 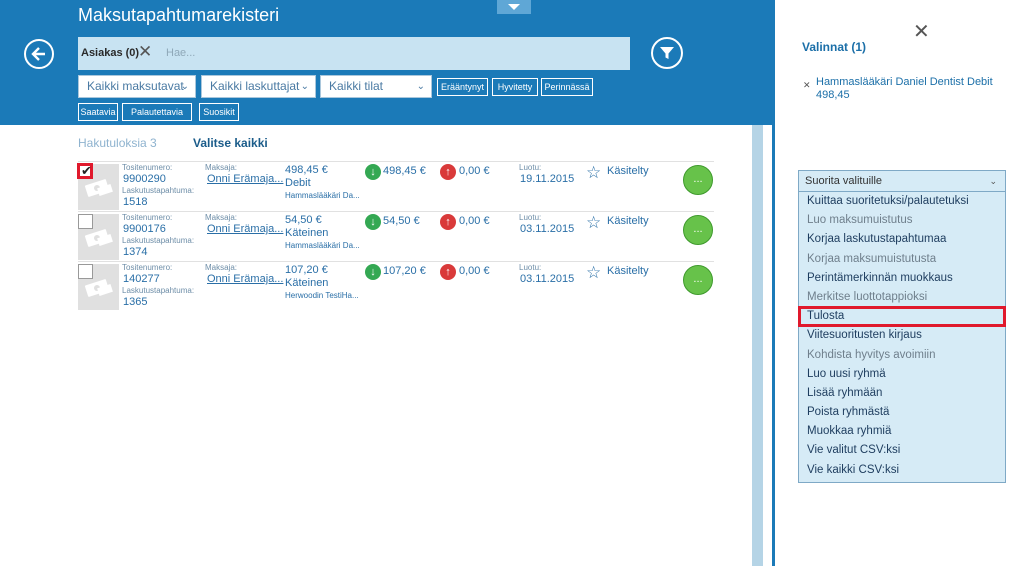 What do you see at coordinates (303, 220) in the screenshot?
I see `amount: 54,50 €` at bounding box center [303, 220].